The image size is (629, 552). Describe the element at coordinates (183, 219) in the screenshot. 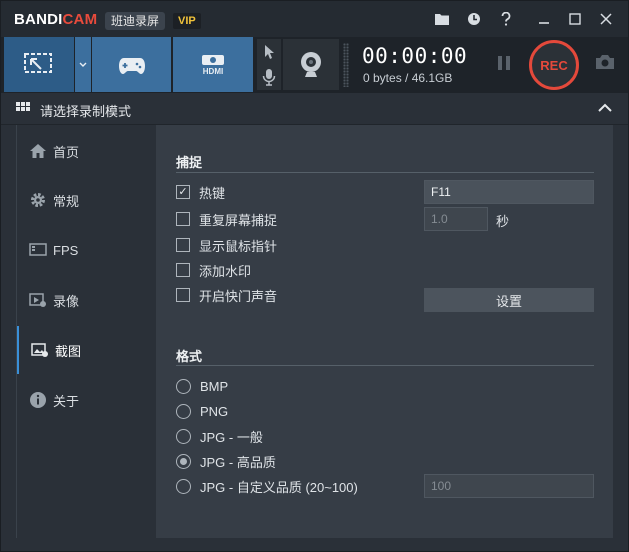

I see `repeat-capture-checkbox` at that location.